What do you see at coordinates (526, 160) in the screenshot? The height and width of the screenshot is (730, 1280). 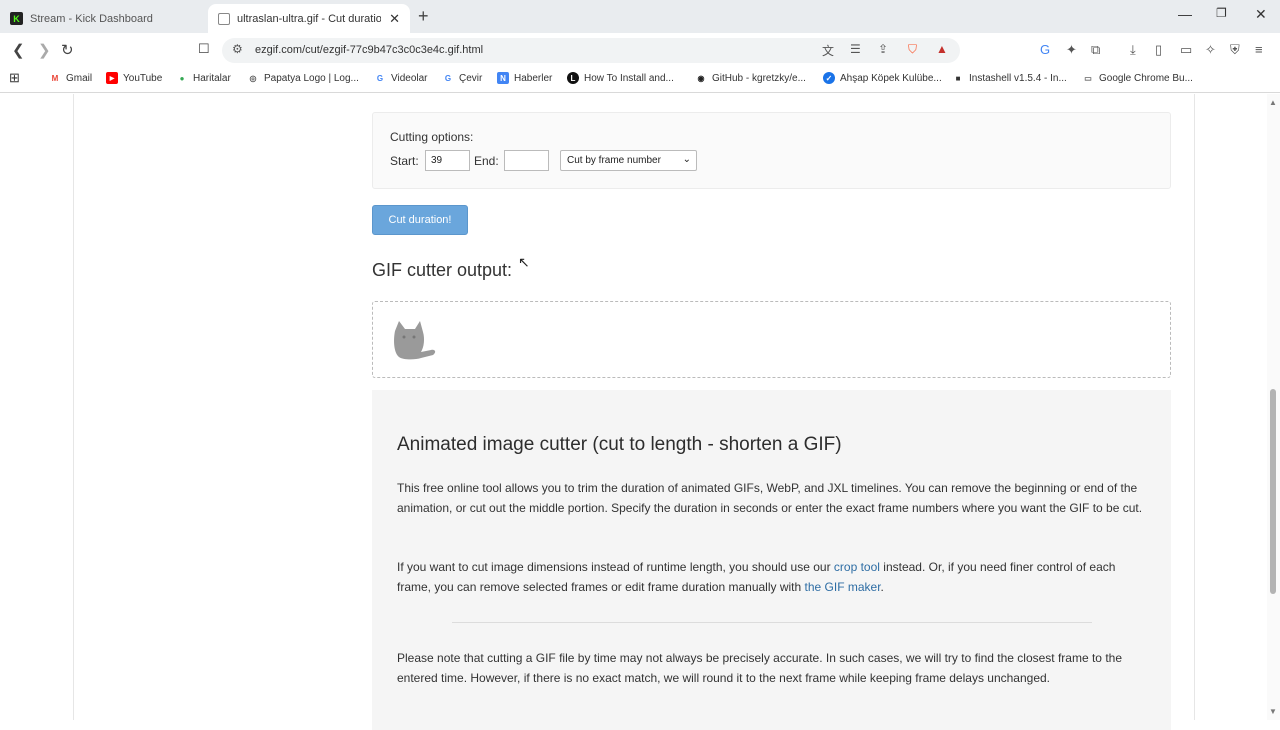 I see `end-input` at bounding box center [526, 160].